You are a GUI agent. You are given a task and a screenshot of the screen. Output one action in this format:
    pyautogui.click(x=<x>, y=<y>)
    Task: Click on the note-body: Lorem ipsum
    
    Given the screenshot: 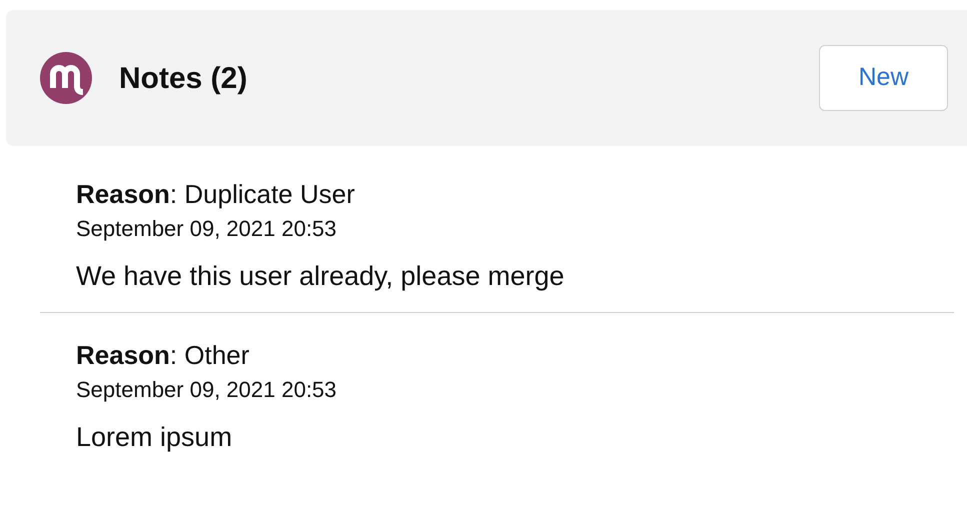 What is the action you would take?
    pyautogui.click(x=155, y=437)
    